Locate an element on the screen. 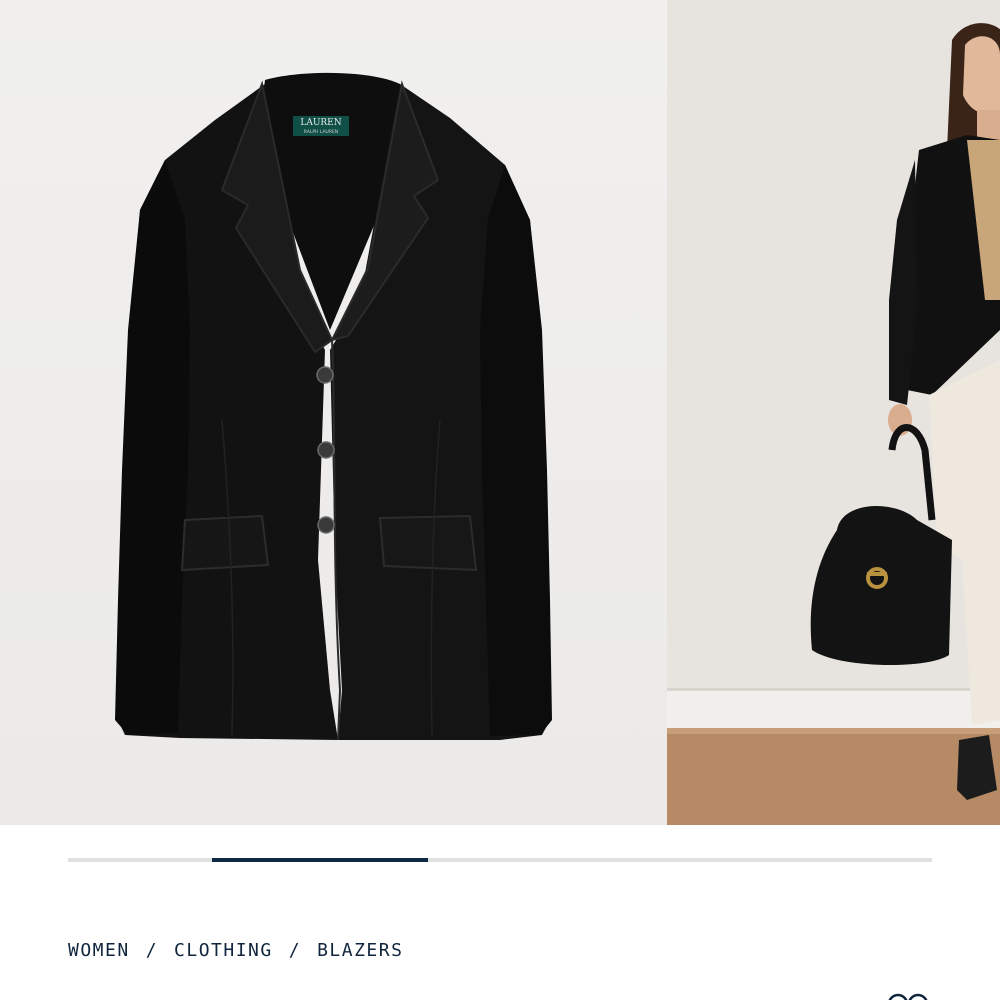 This screenshot has width=1000, height=1000. brand-label-subtext: RALPH LAUREN is located at coordinates (321, 132).